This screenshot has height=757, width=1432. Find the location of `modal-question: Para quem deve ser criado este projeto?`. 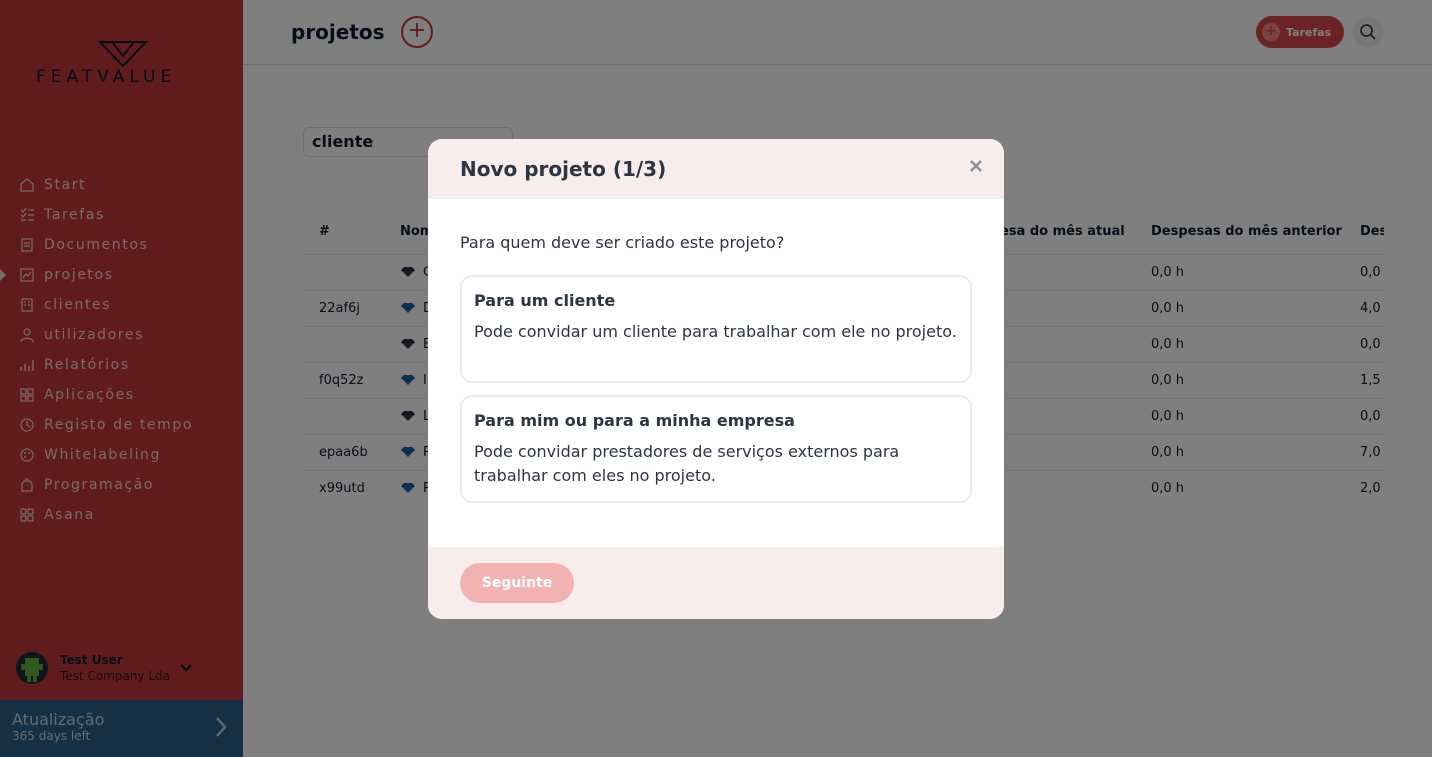

modal-question: Para quem deve ser criado este projeto? is located at coordinates (622, 242).